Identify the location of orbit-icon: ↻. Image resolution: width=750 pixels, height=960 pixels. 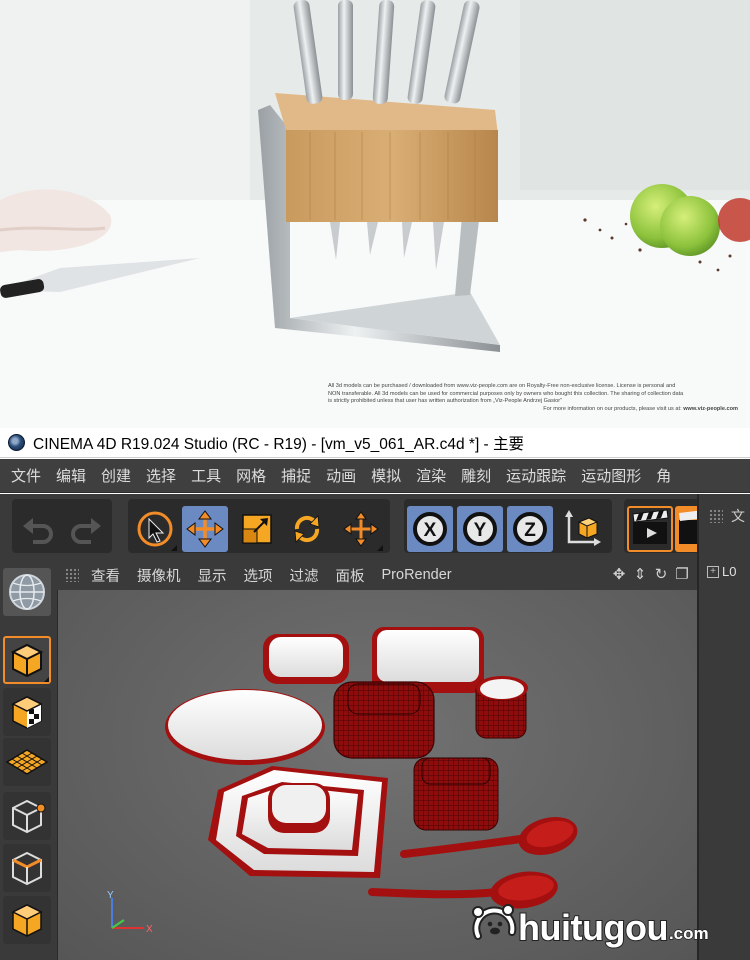
(661, 575).